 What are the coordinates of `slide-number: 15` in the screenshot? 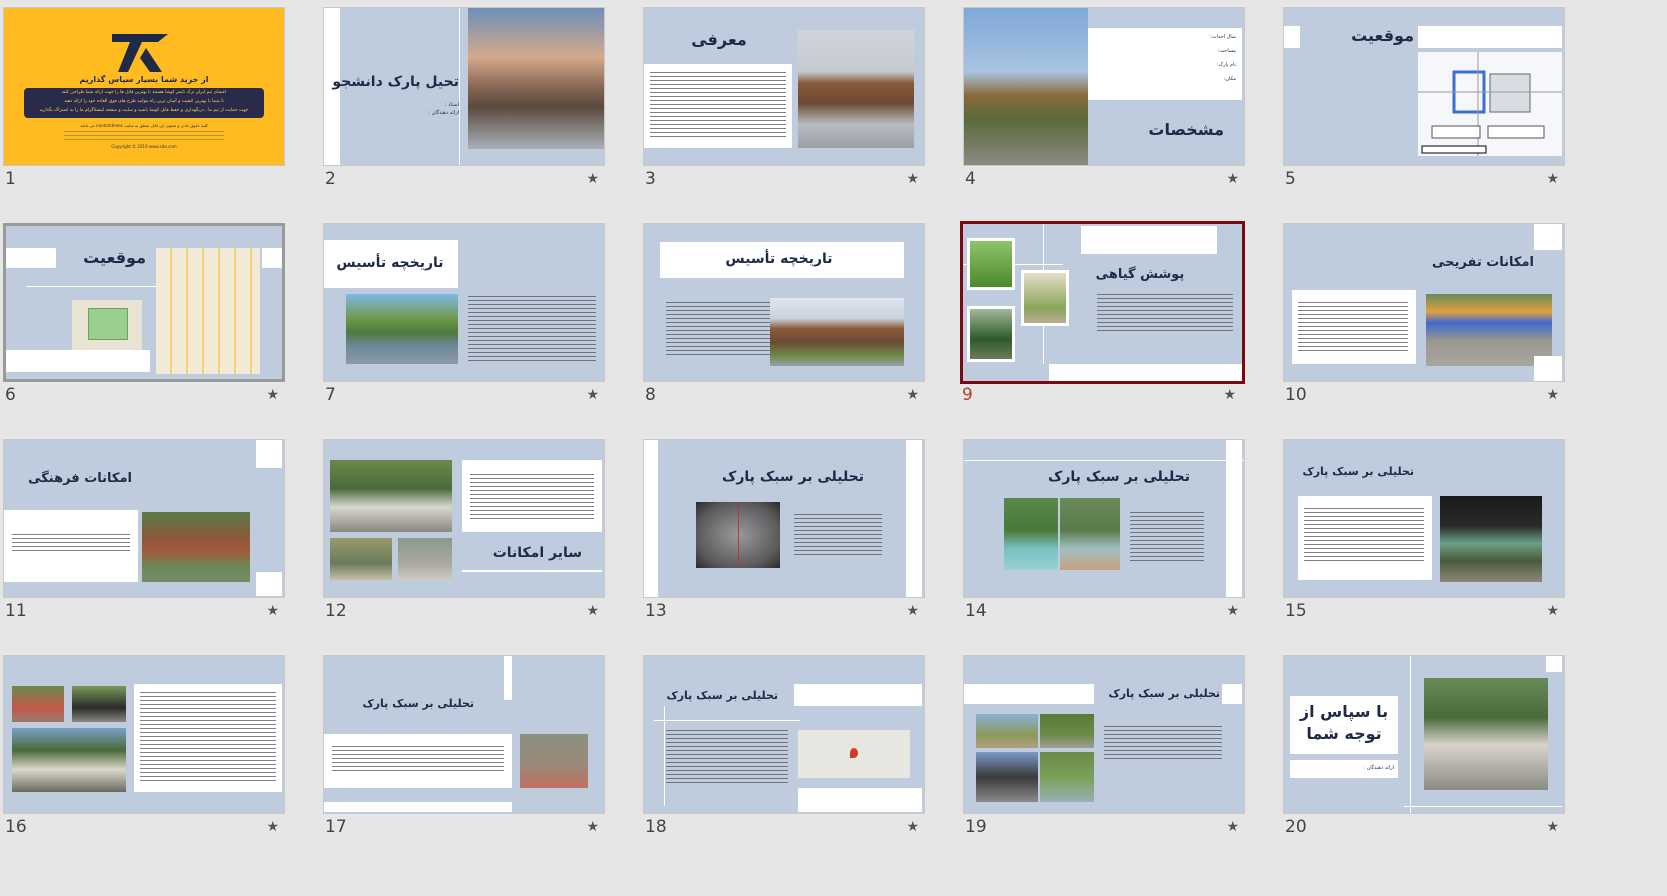 It's located at (1296, 611).